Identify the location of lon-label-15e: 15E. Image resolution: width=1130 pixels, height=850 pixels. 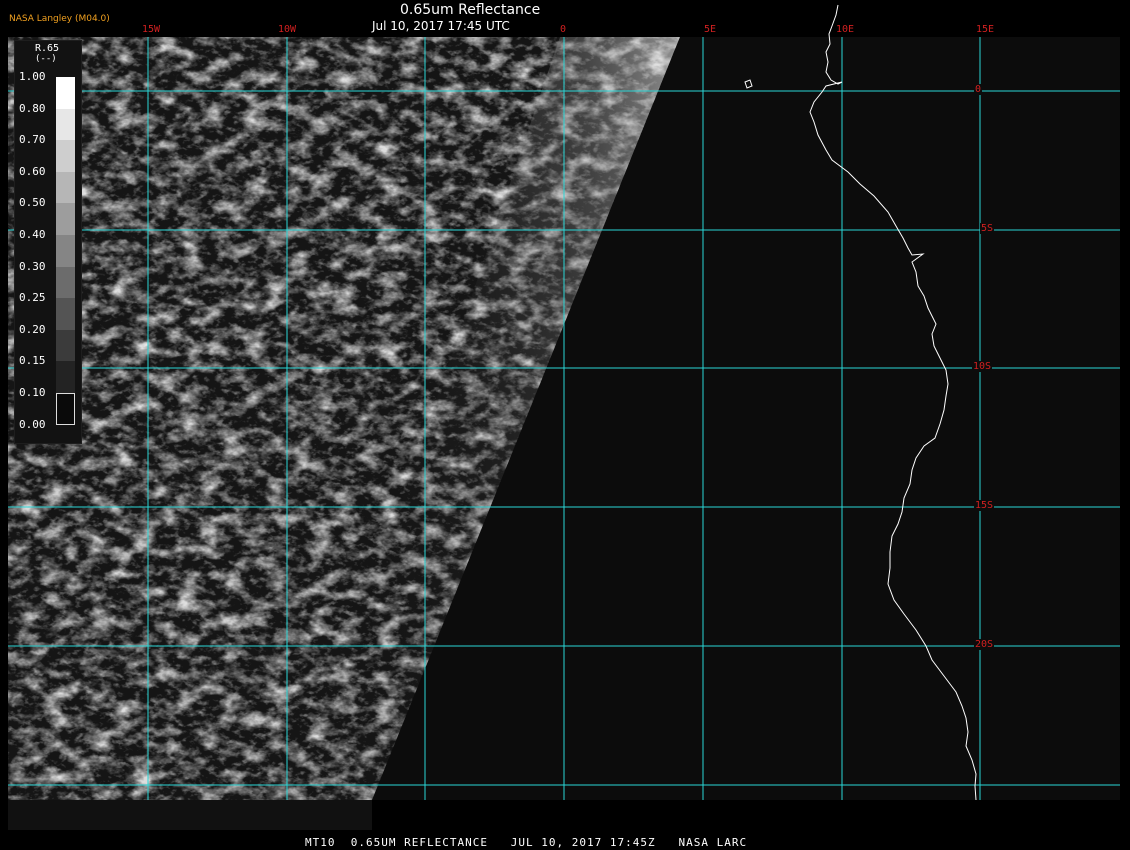
(985, 29).